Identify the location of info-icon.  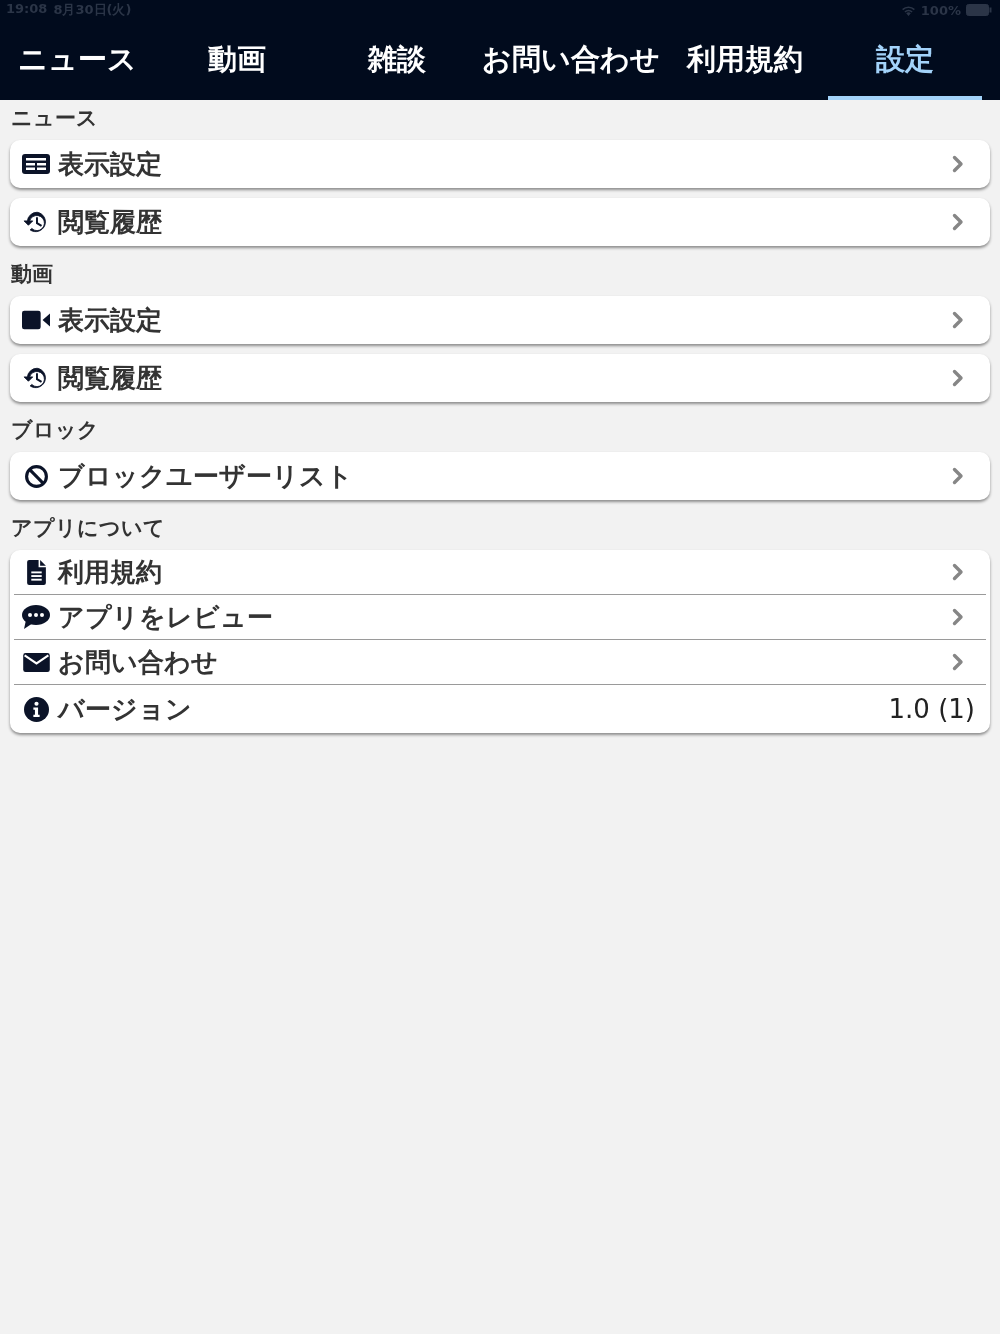
(36, 709).